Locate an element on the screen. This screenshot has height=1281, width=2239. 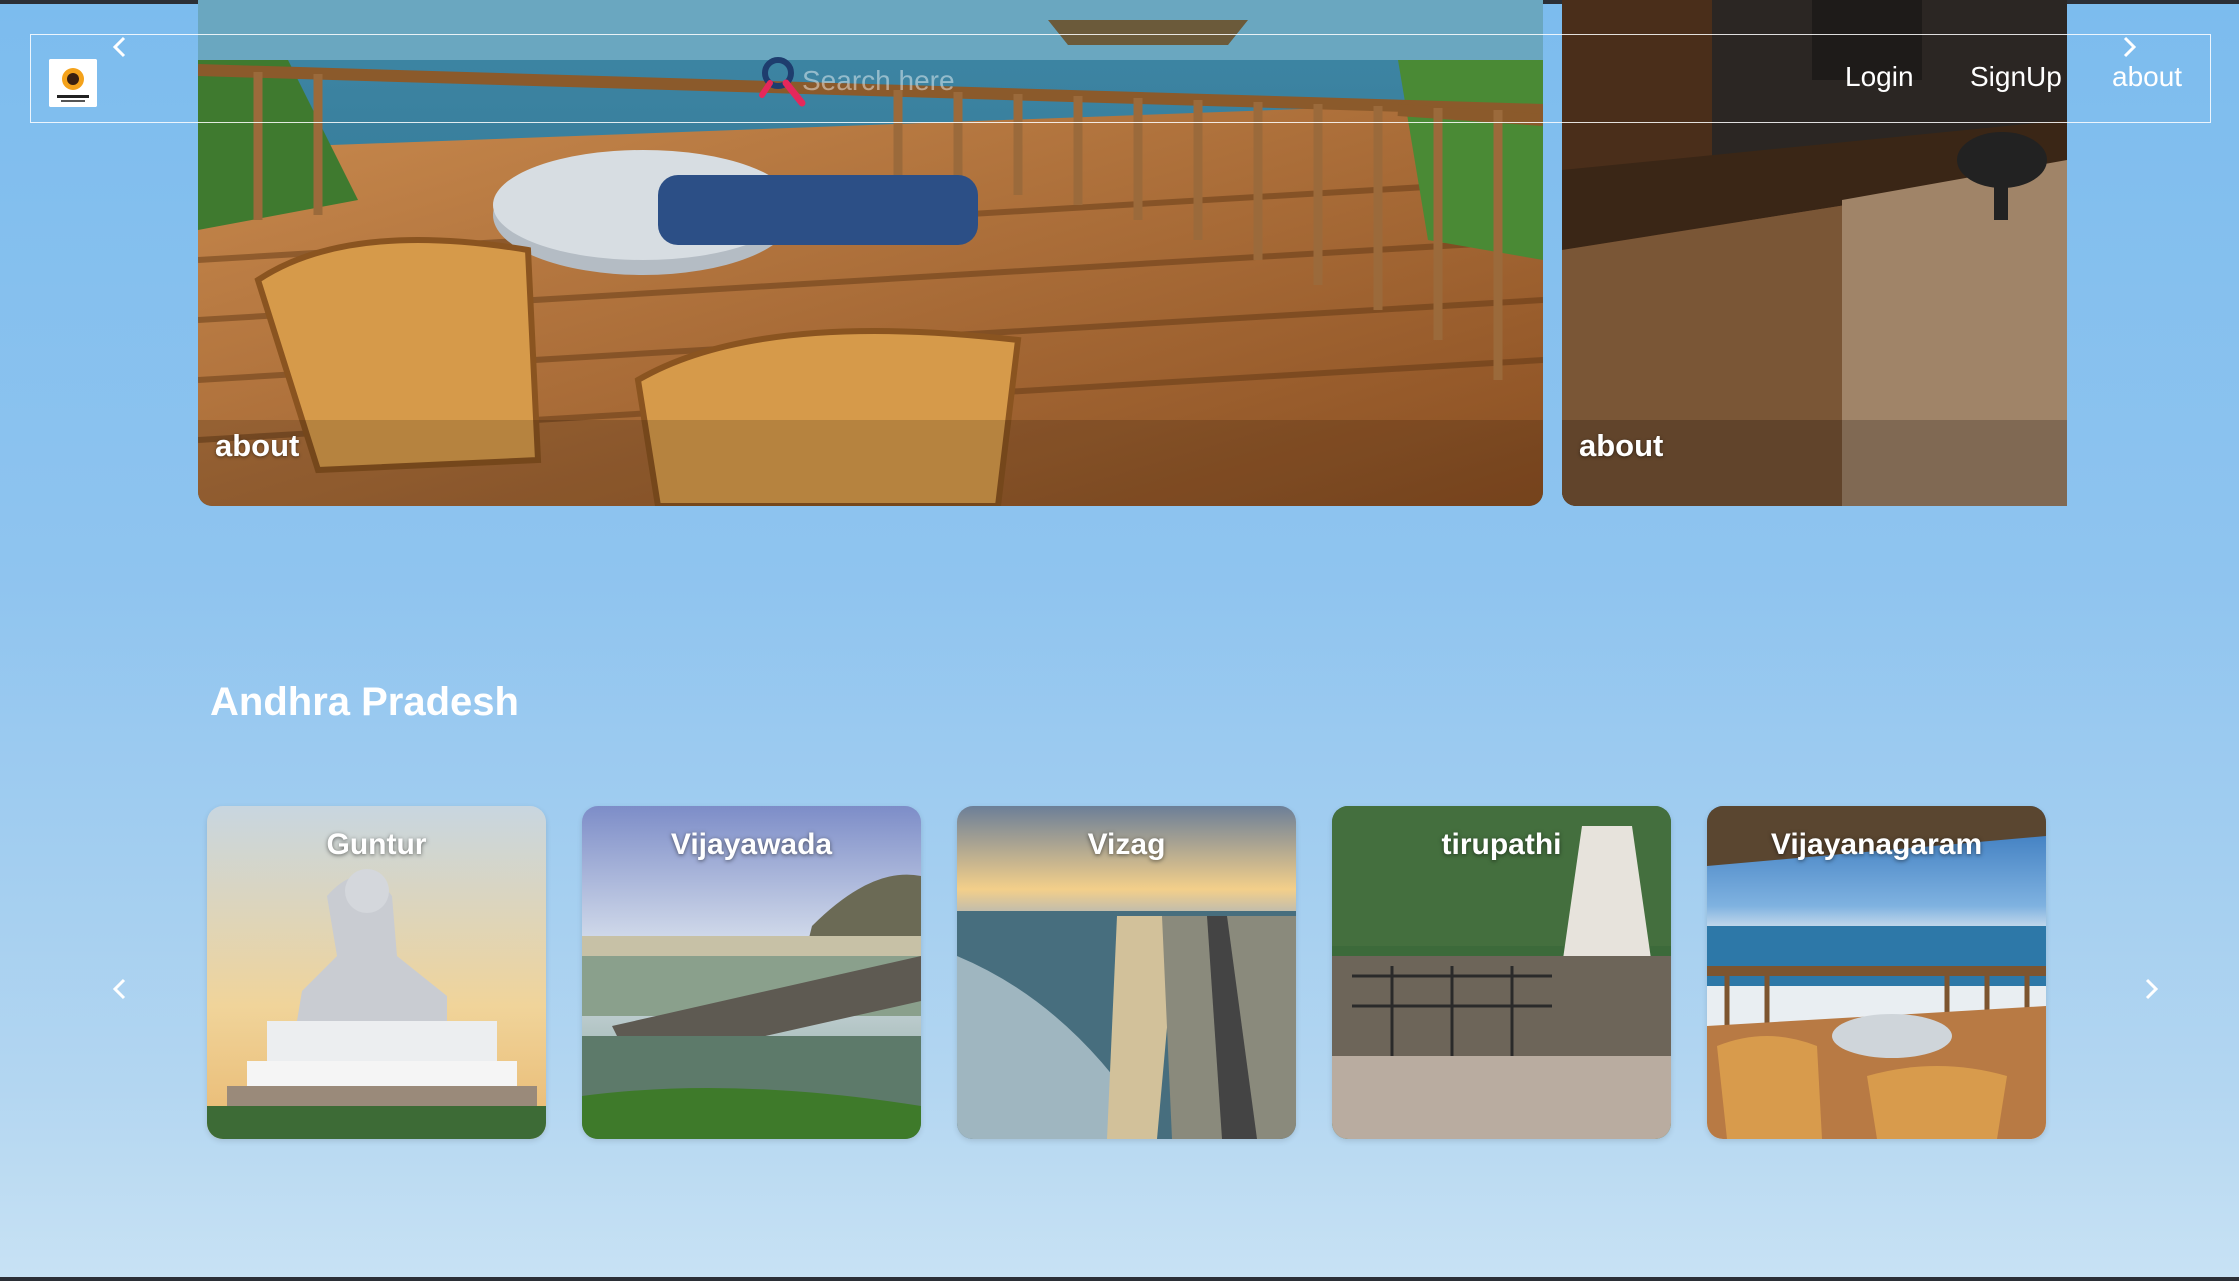
city-card-label: Vijayawada is located at coordinates (751, 844).